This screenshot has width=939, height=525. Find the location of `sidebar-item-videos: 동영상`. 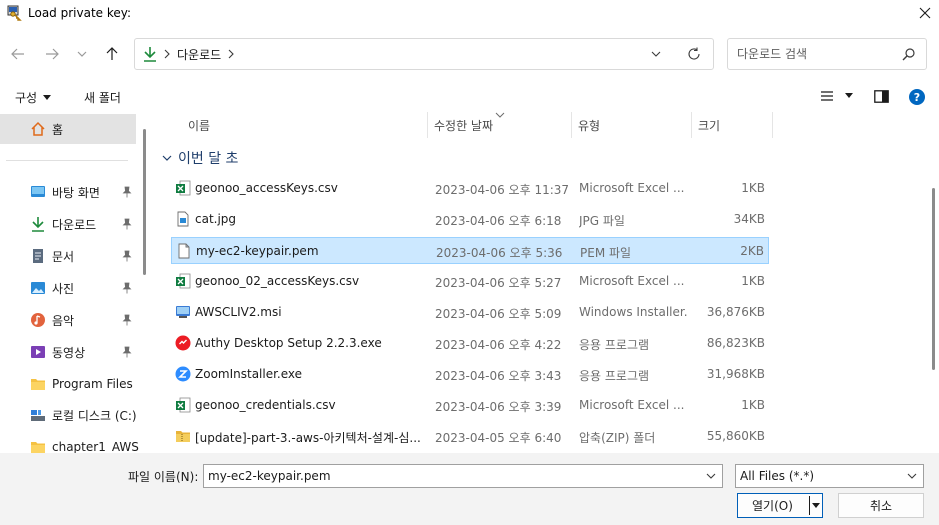

sidebar-item-videos: 동영상 is located at coordinates (68, 352).